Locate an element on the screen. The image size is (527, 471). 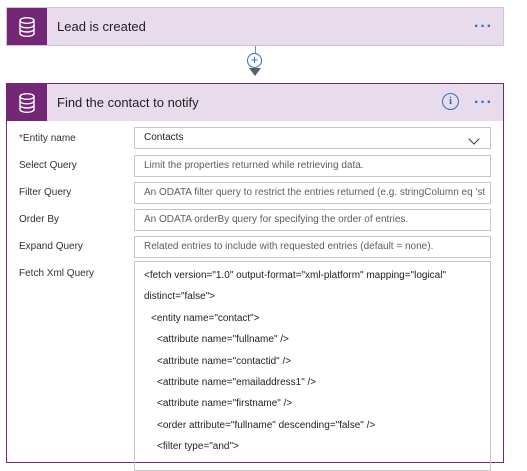
trigger-more-button: ··· is located at coordinates (483, 26).